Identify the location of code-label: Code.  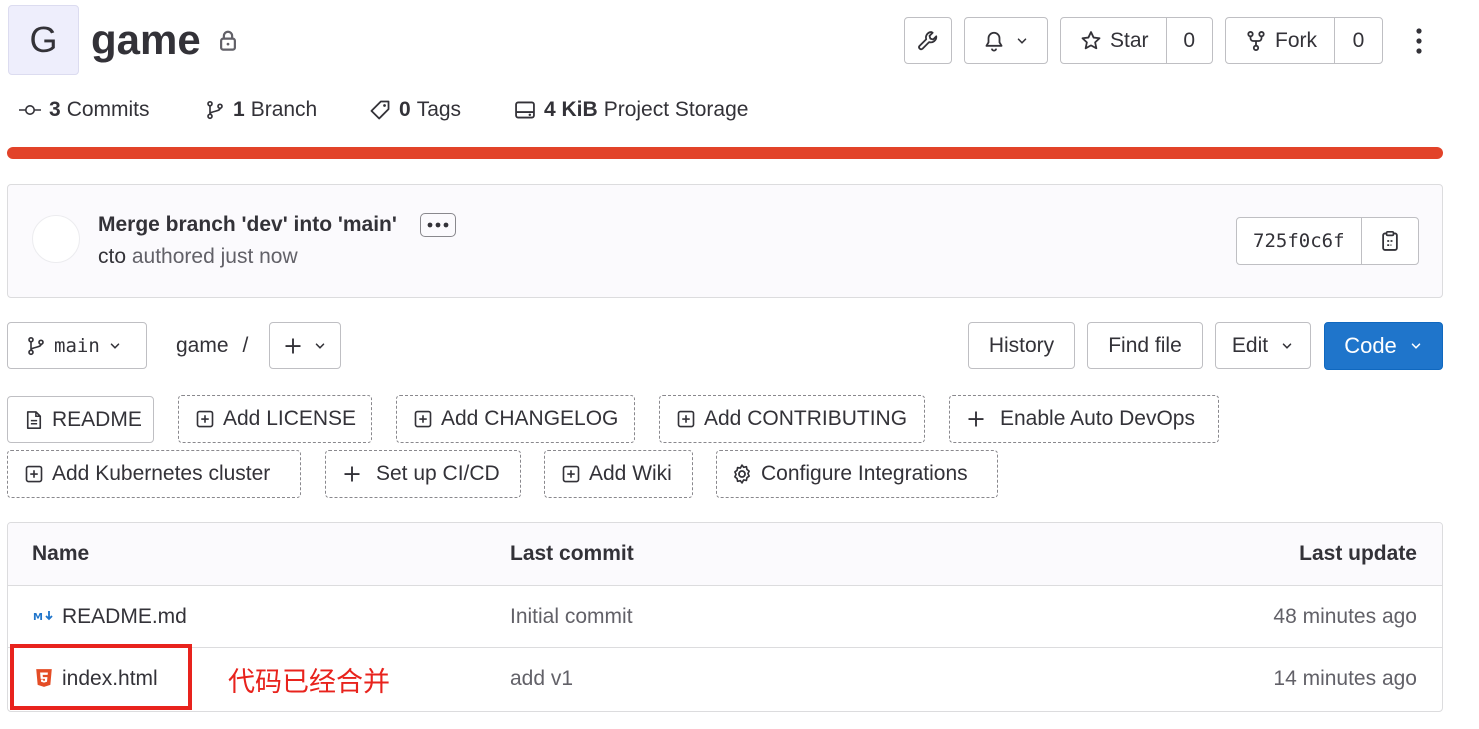
(1370, 345).